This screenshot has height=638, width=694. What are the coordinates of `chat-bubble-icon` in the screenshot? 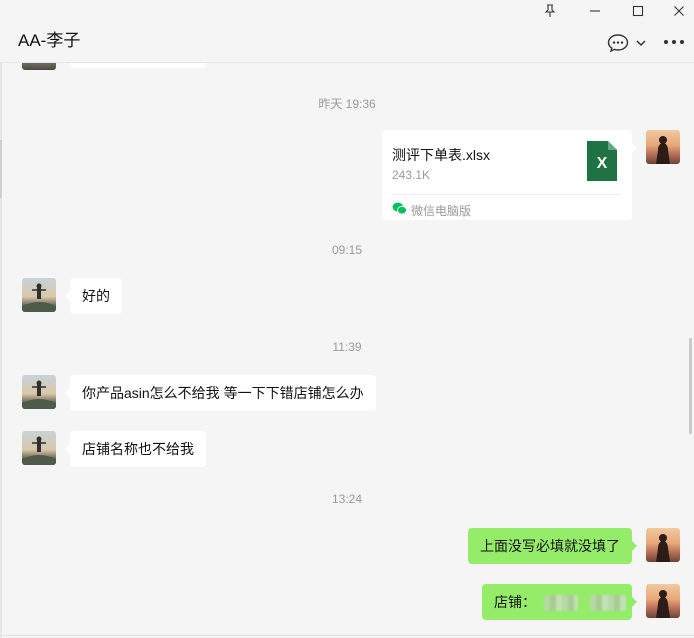 It's located at (618, 43).